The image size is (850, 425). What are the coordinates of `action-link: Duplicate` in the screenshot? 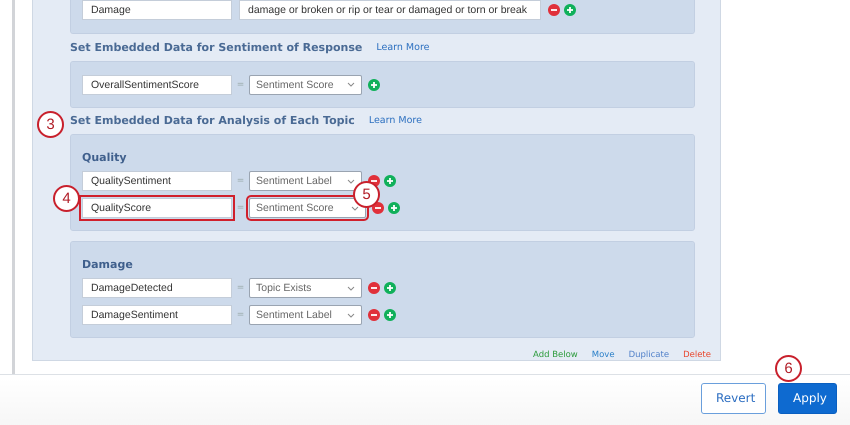 It's located at (649, 355).